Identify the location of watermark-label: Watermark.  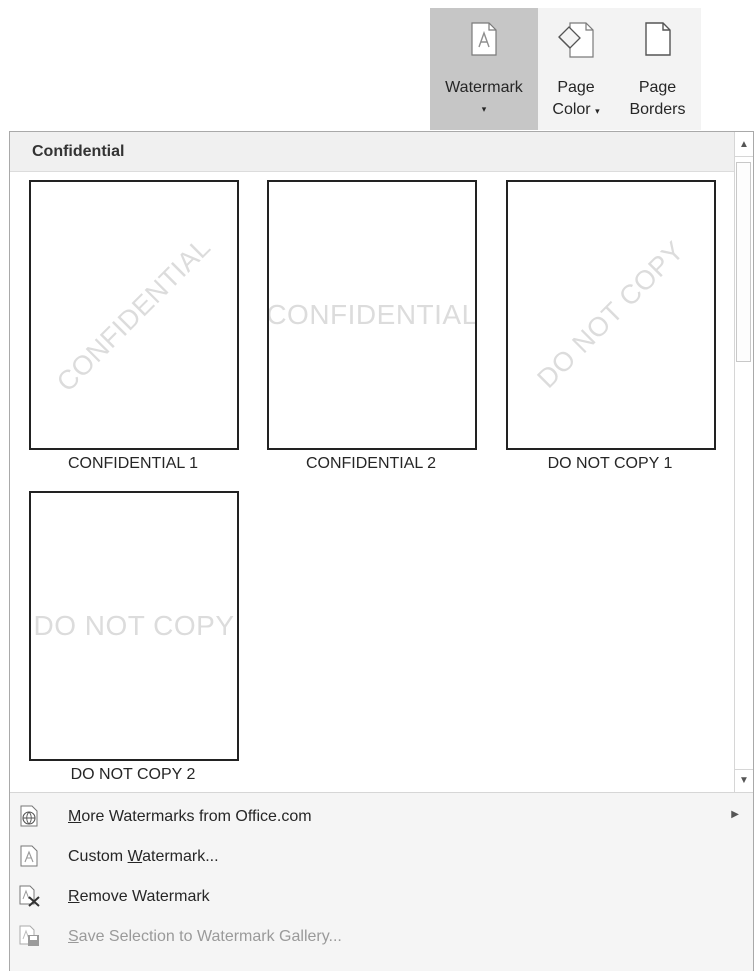
(484, 87).